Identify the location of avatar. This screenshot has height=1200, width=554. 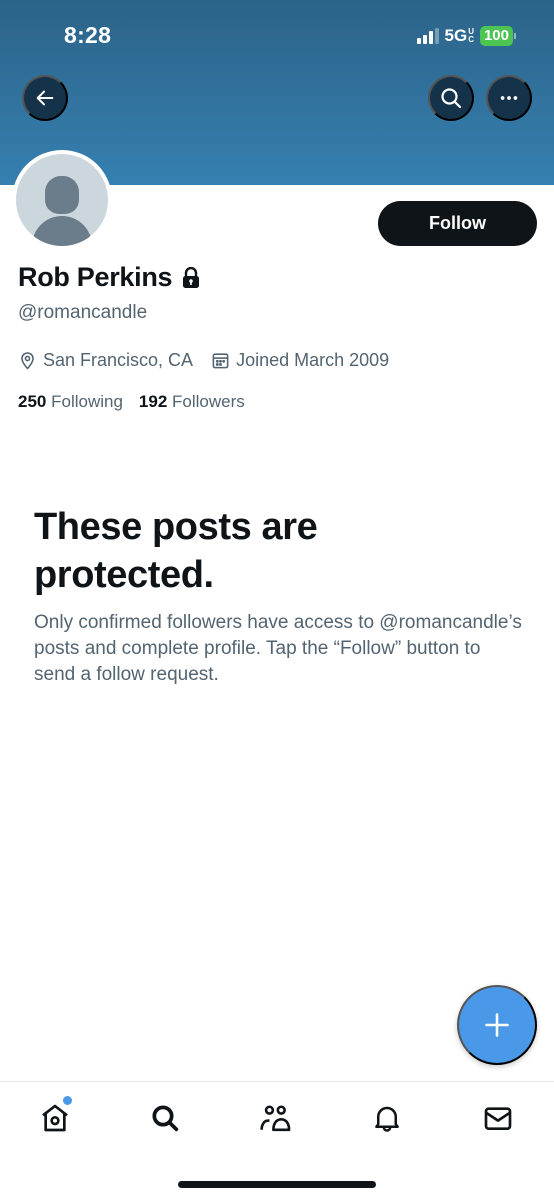
(62, 200).